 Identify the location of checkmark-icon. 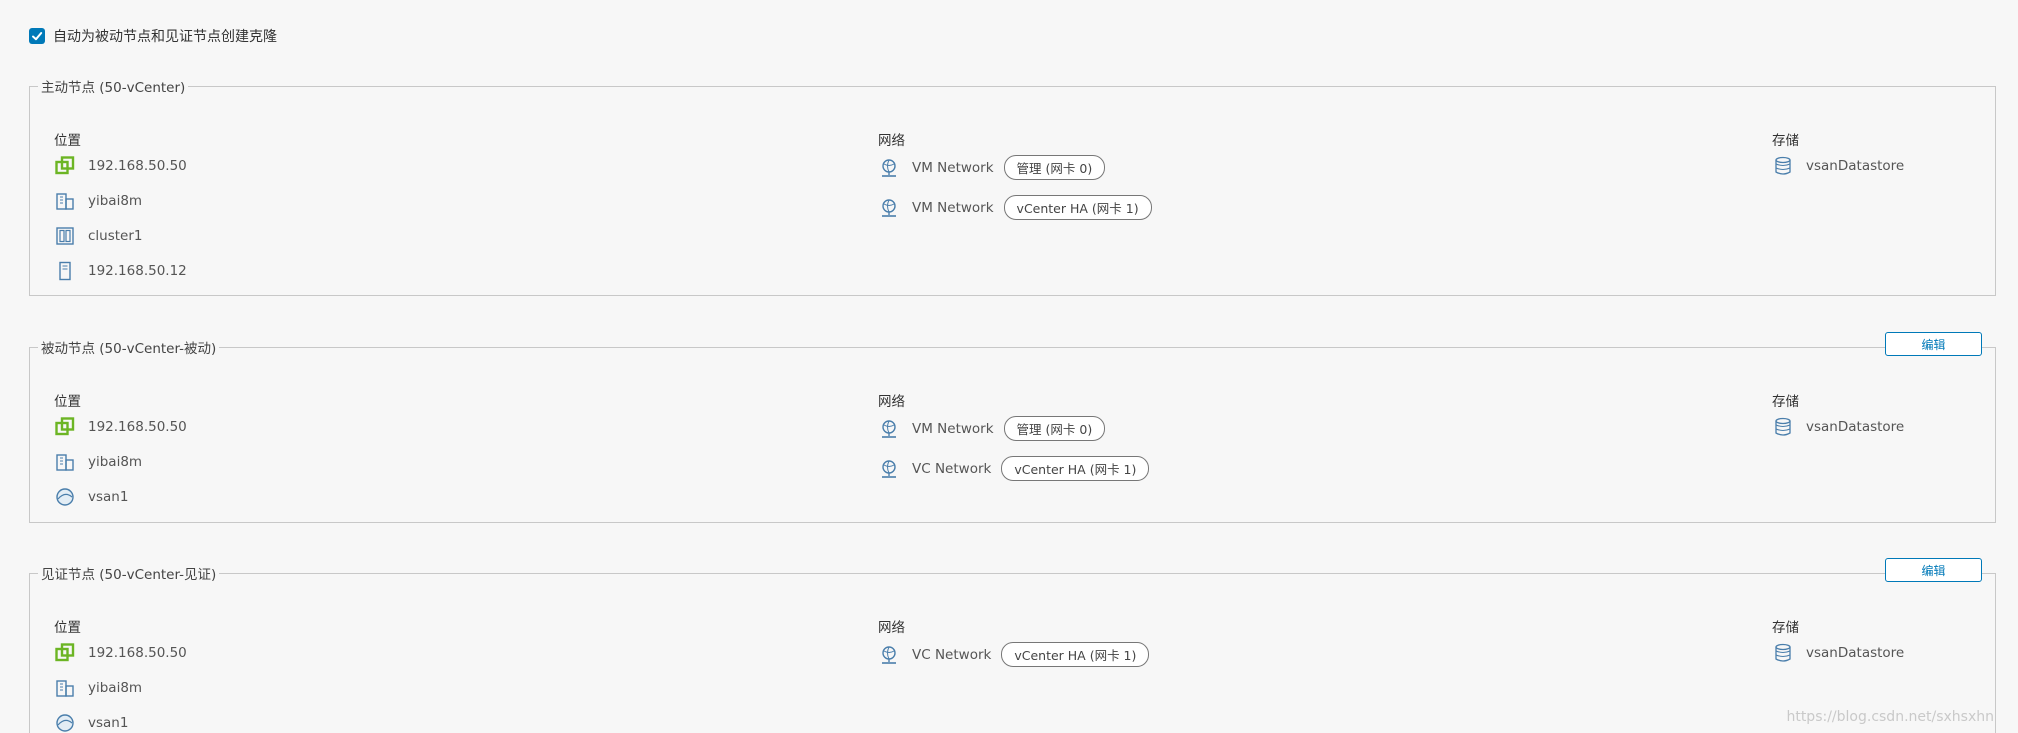
(37, 36).